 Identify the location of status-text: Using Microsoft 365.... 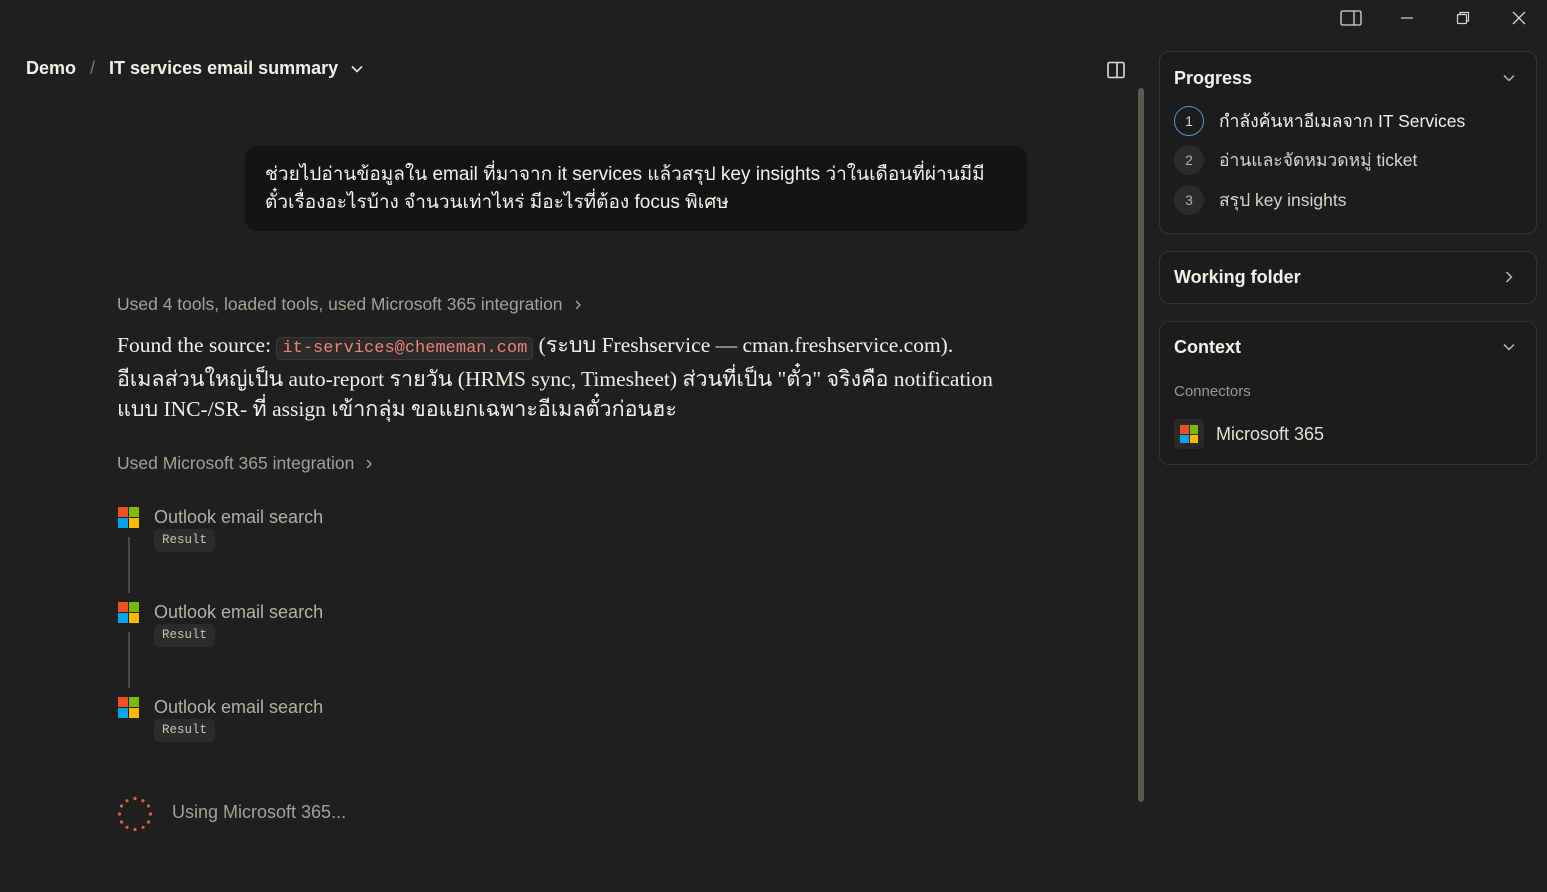
(259, 812).